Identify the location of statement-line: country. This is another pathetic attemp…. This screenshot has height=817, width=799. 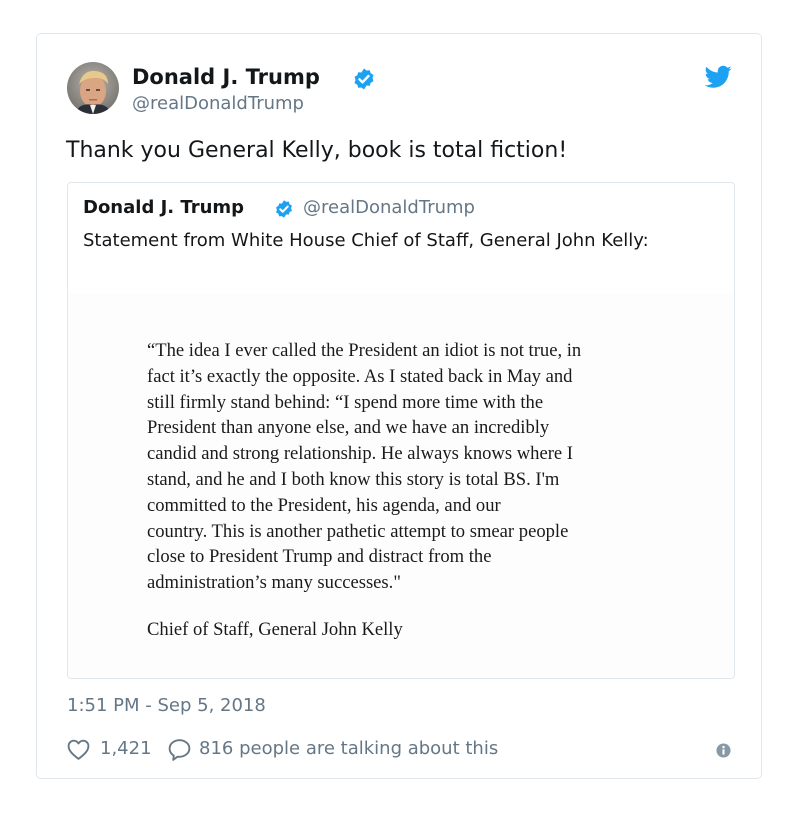
(358, 531).